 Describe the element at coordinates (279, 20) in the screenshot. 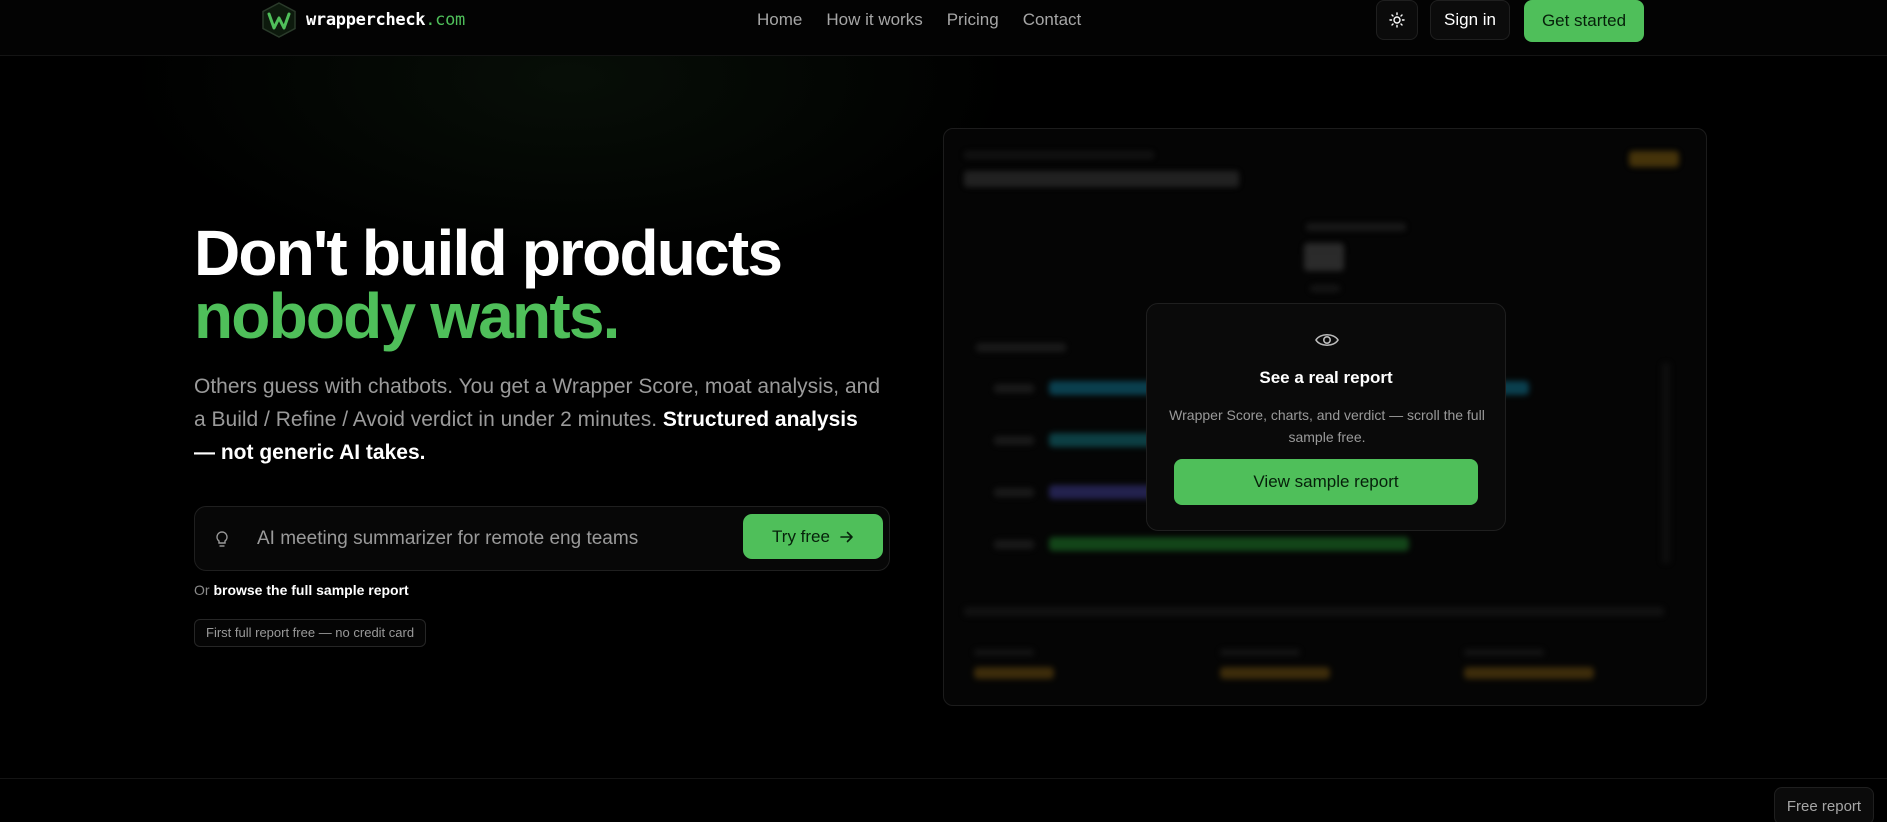

I see `logo-mark-icon` at that location.